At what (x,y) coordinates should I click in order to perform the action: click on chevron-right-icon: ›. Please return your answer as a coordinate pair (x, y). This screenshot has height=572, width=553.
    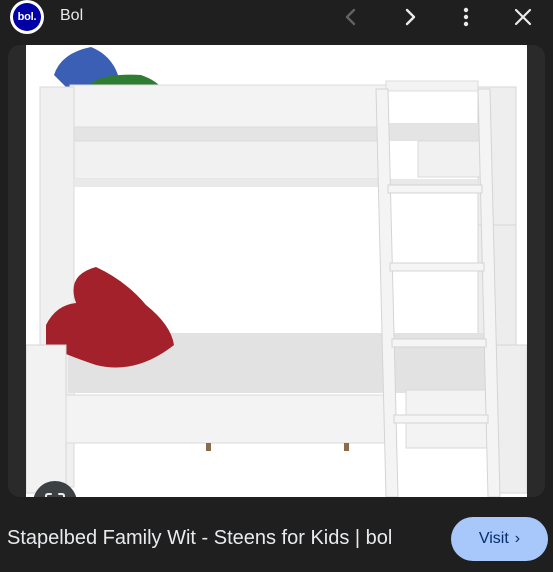
    Looking at the image, I should click on (517, 538).